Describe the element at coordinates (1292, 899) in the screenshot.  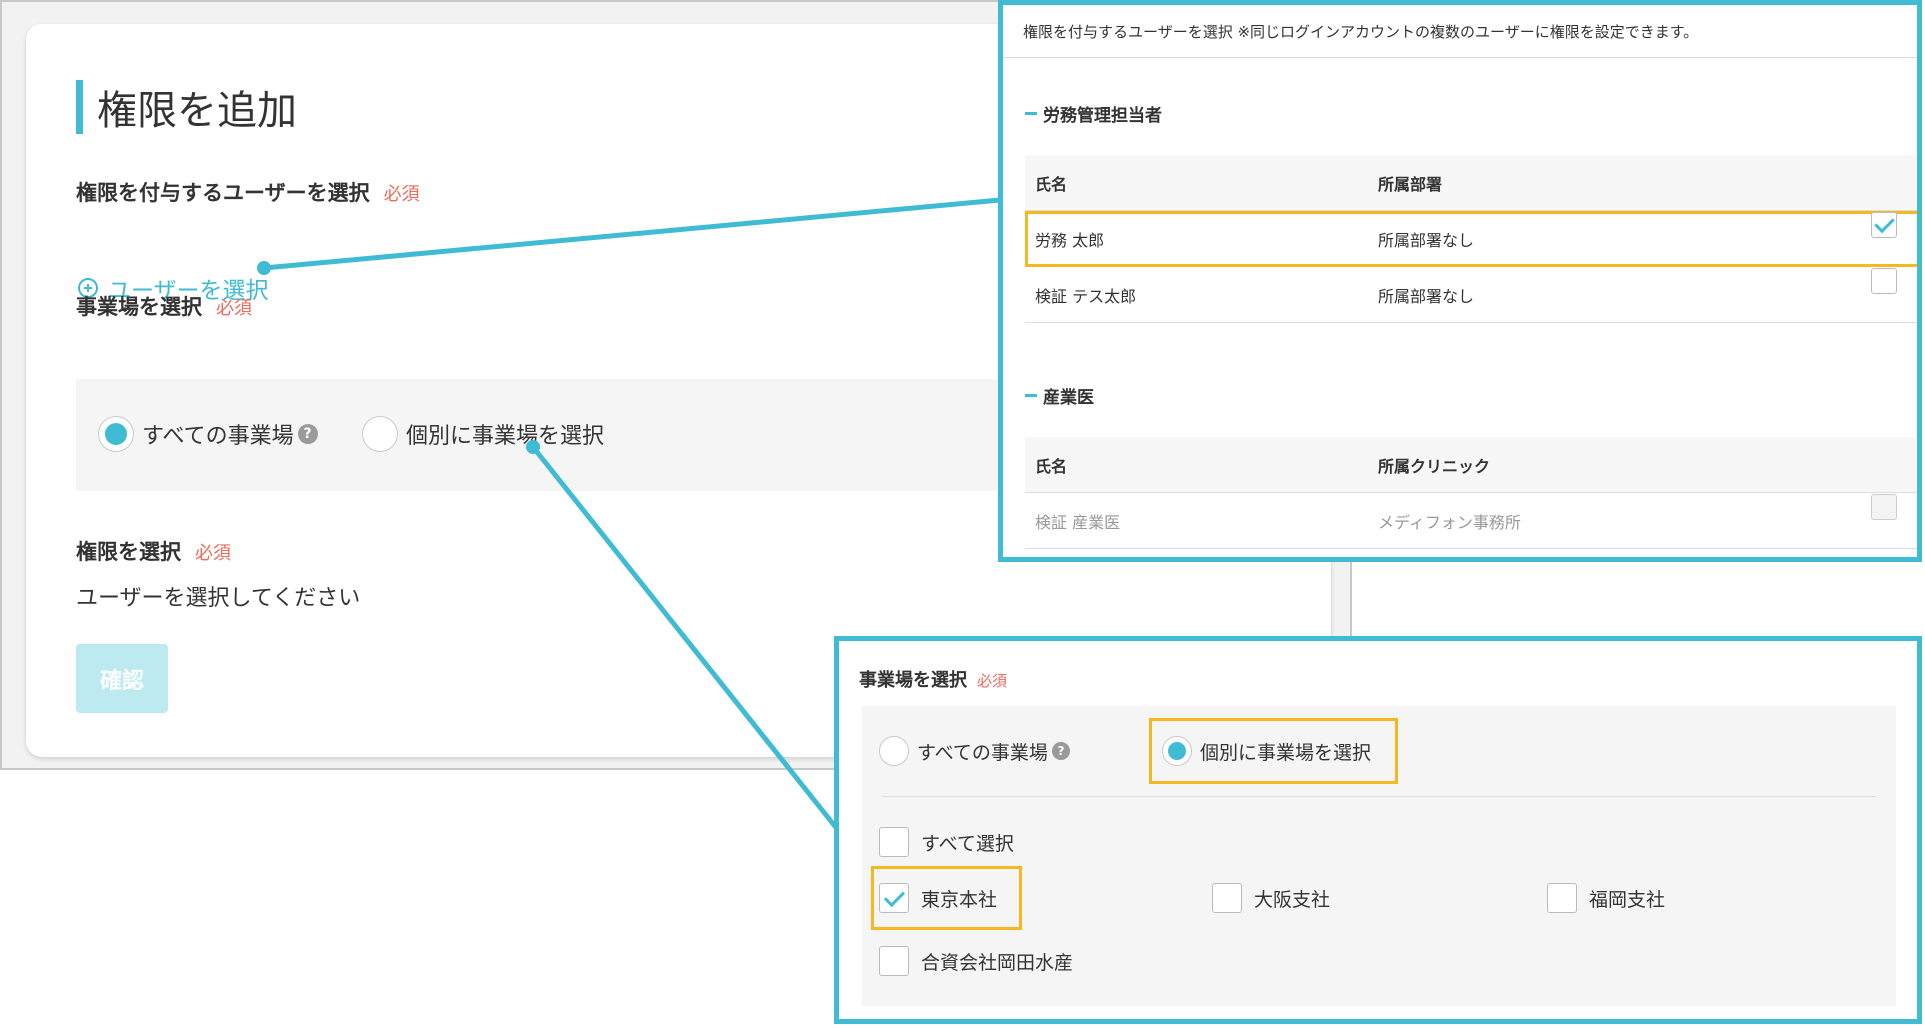
I see `site-label: 大阪支社` at that location.